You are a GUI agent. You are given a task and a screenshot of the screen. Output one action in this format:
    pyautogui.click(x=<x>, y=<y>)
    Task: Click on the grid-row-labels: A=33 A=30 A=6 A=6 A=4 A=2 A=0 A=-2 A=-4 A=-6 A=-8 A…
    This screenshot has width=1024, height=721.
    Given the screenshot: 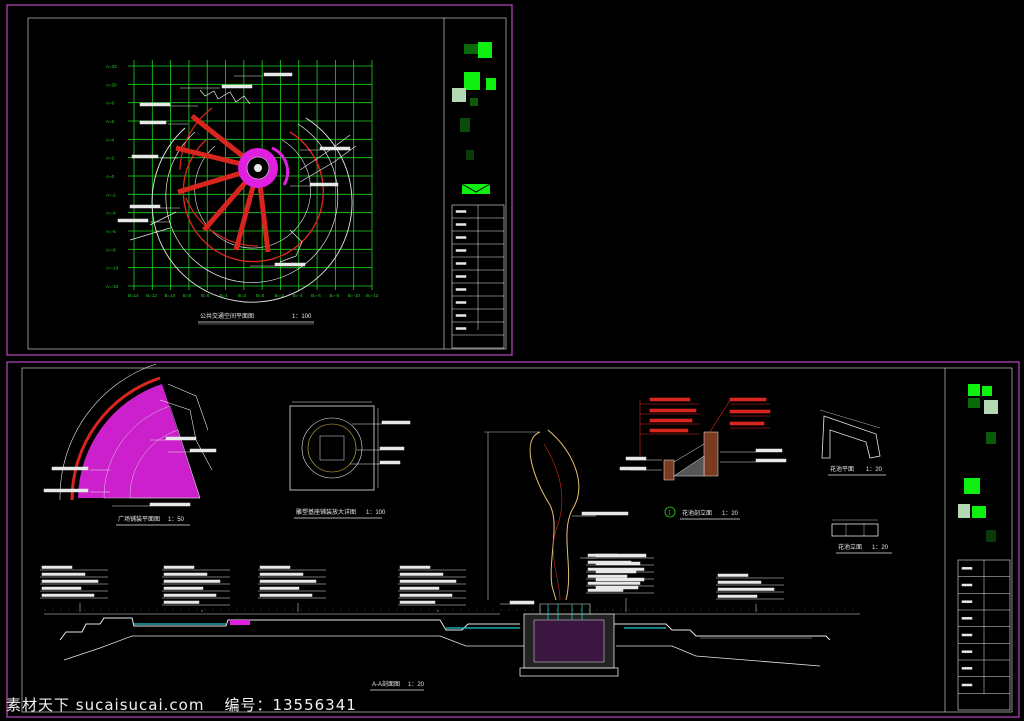 What is the action you would take?
    pyautogui.click(x=112, y=176)
    